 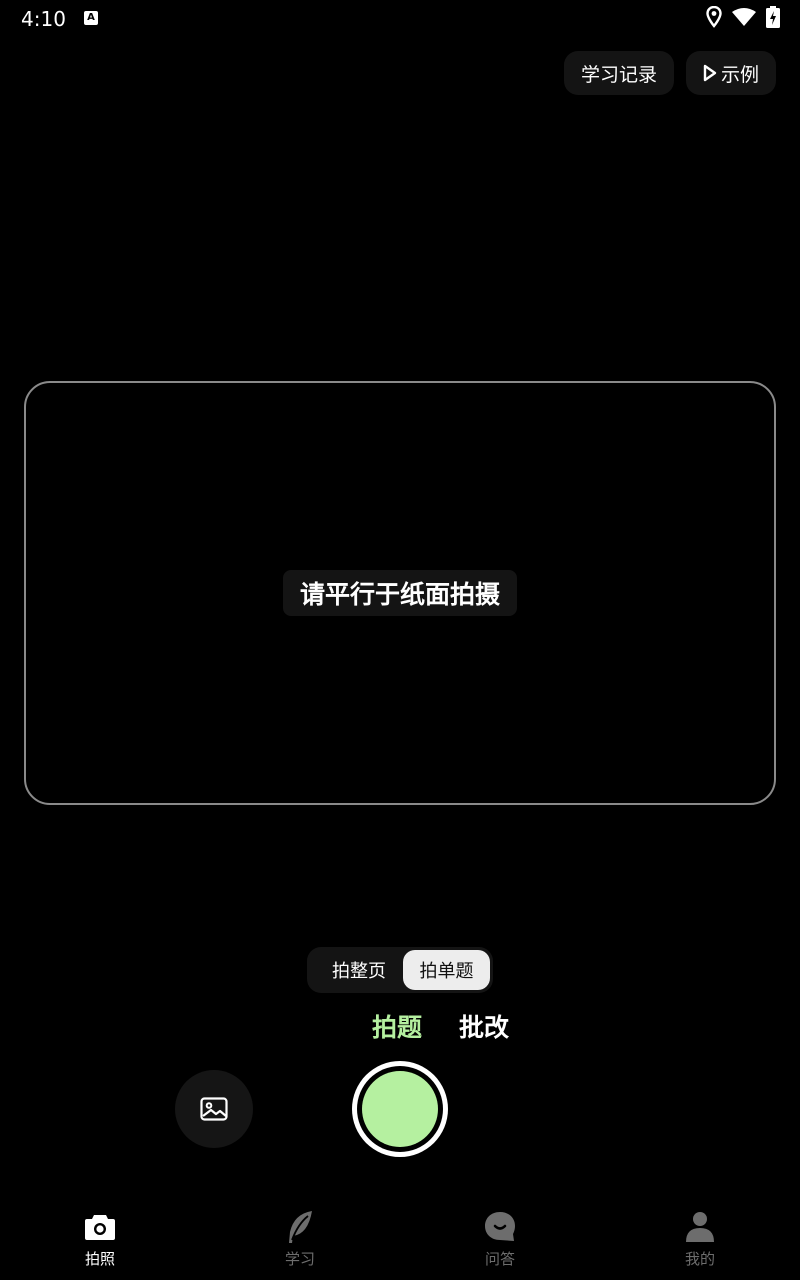 I want to click on camera-hint: 请平行于纸面拍摄, so click(x=400, y=593).